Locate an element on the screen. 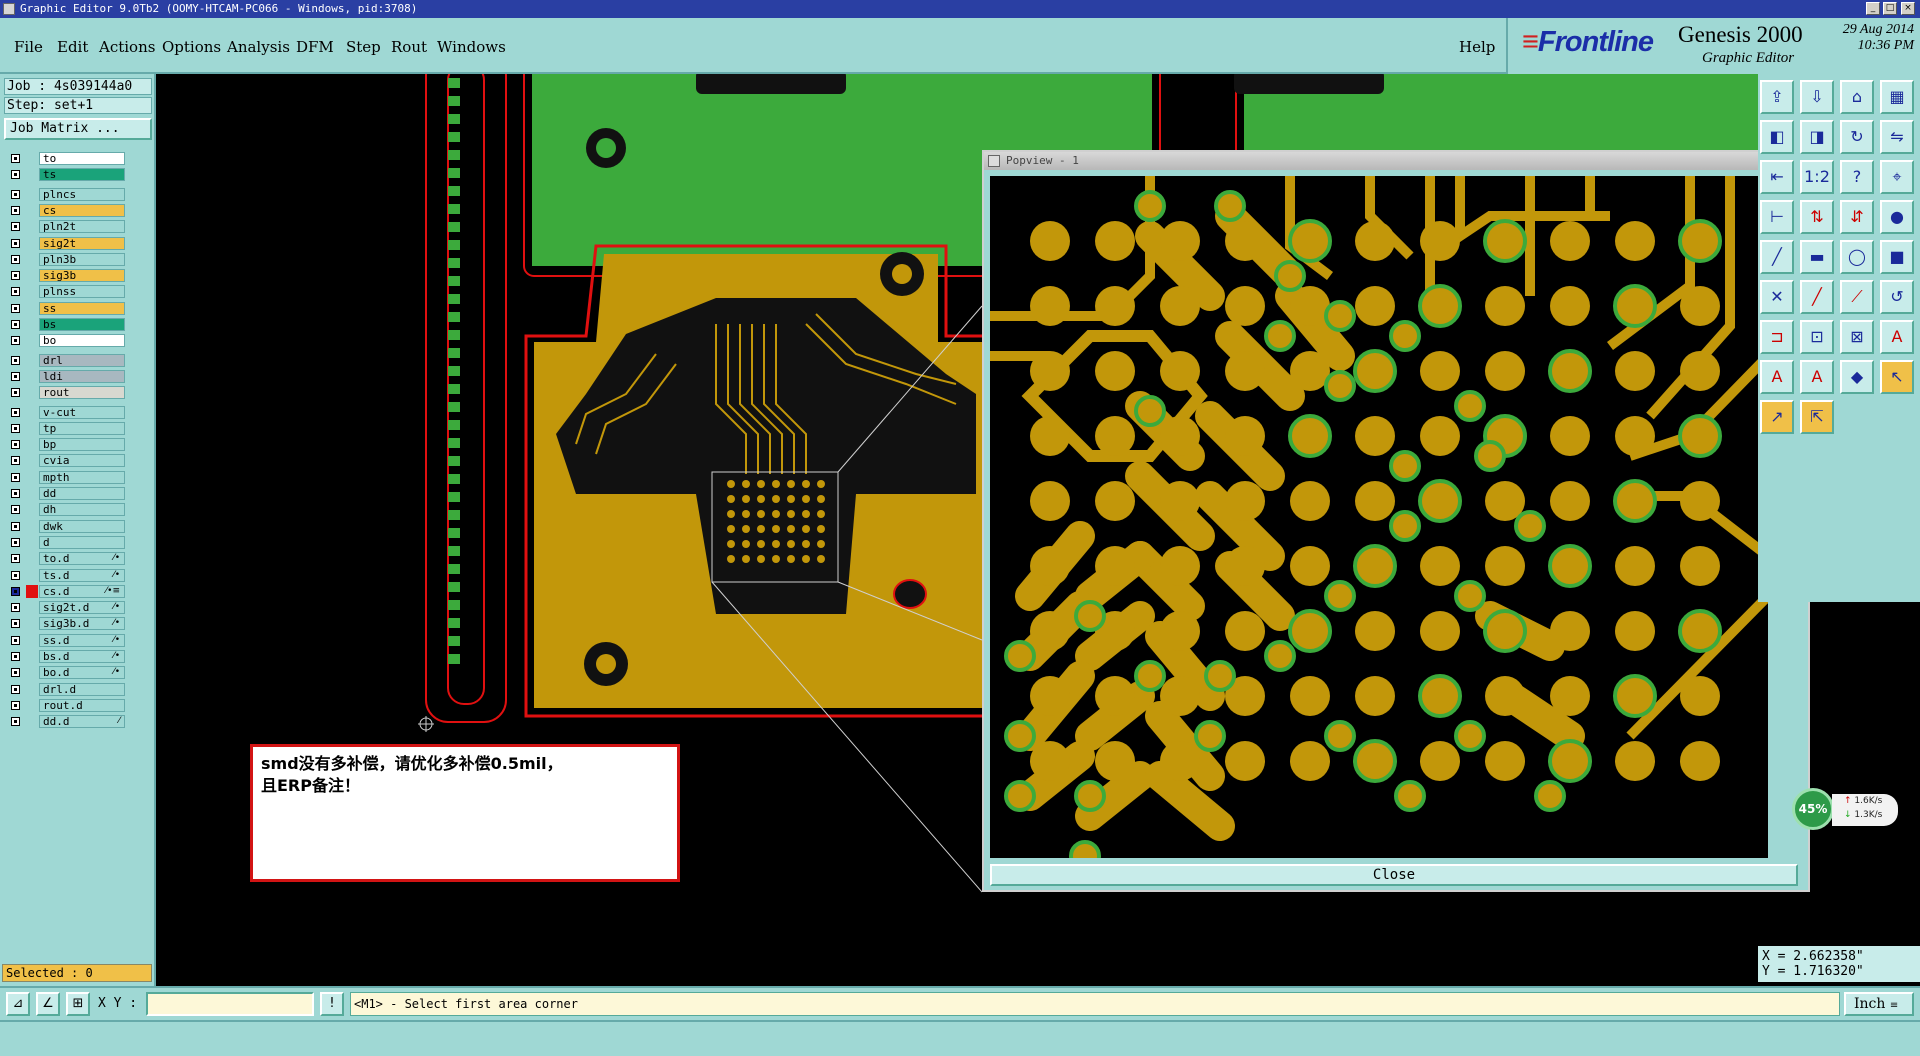  layer-row: cs.d ⁄•≡ is located at coordinates (64, 591).